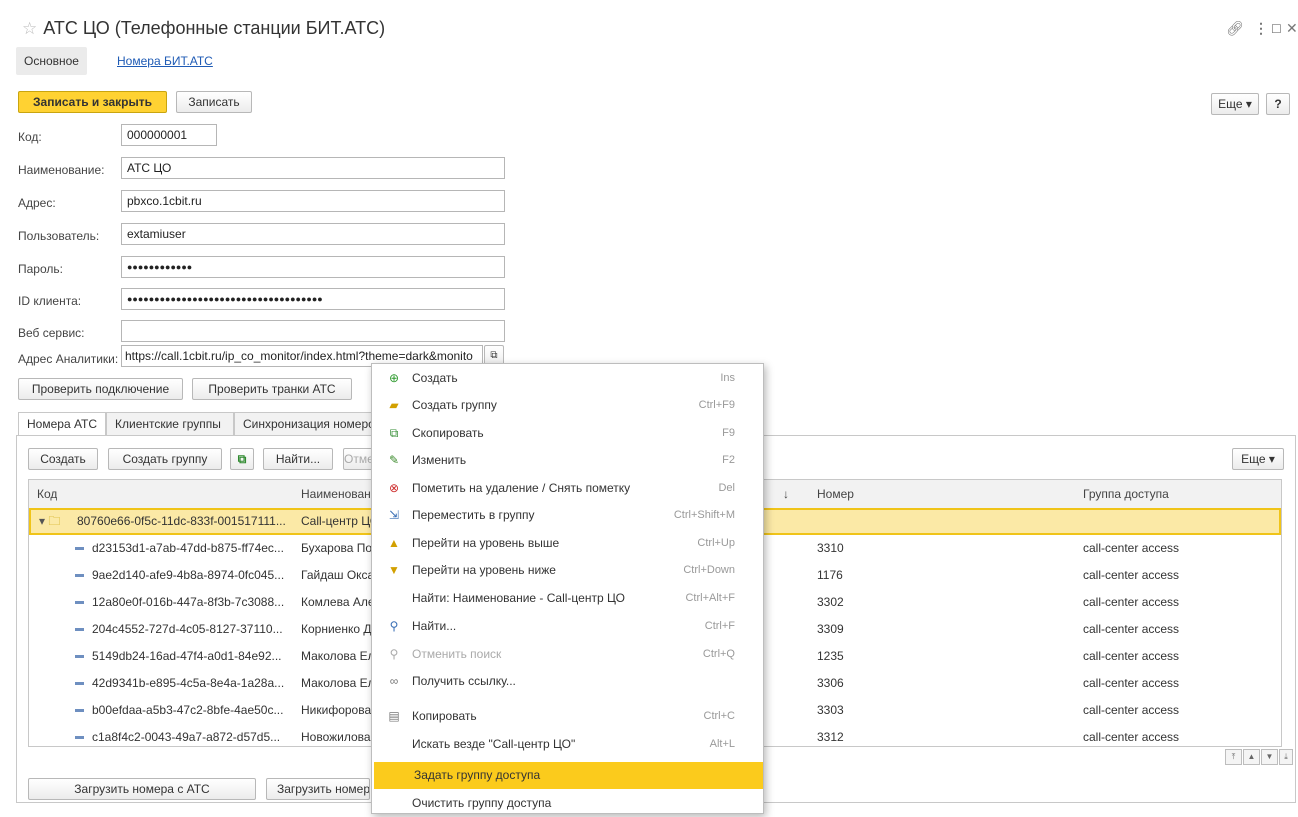  Describe the element at coordinates (242, 459) in the screenshot. I see `copy-icon: ⧉` at that location.